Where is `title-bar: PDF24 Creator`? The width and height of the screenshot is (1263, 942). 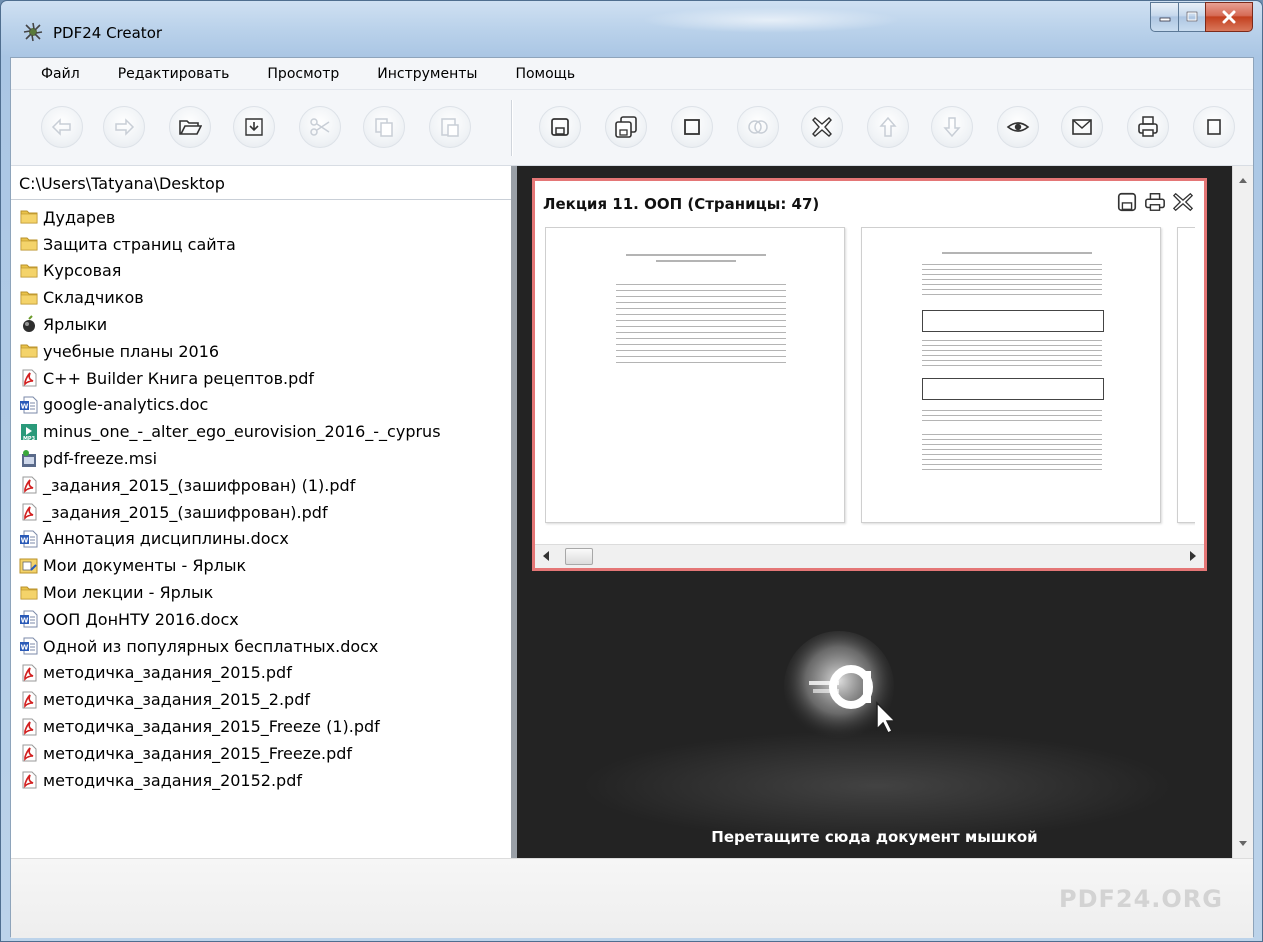 title-bar: PDF24 Creator is located at coordinates (631, 29).